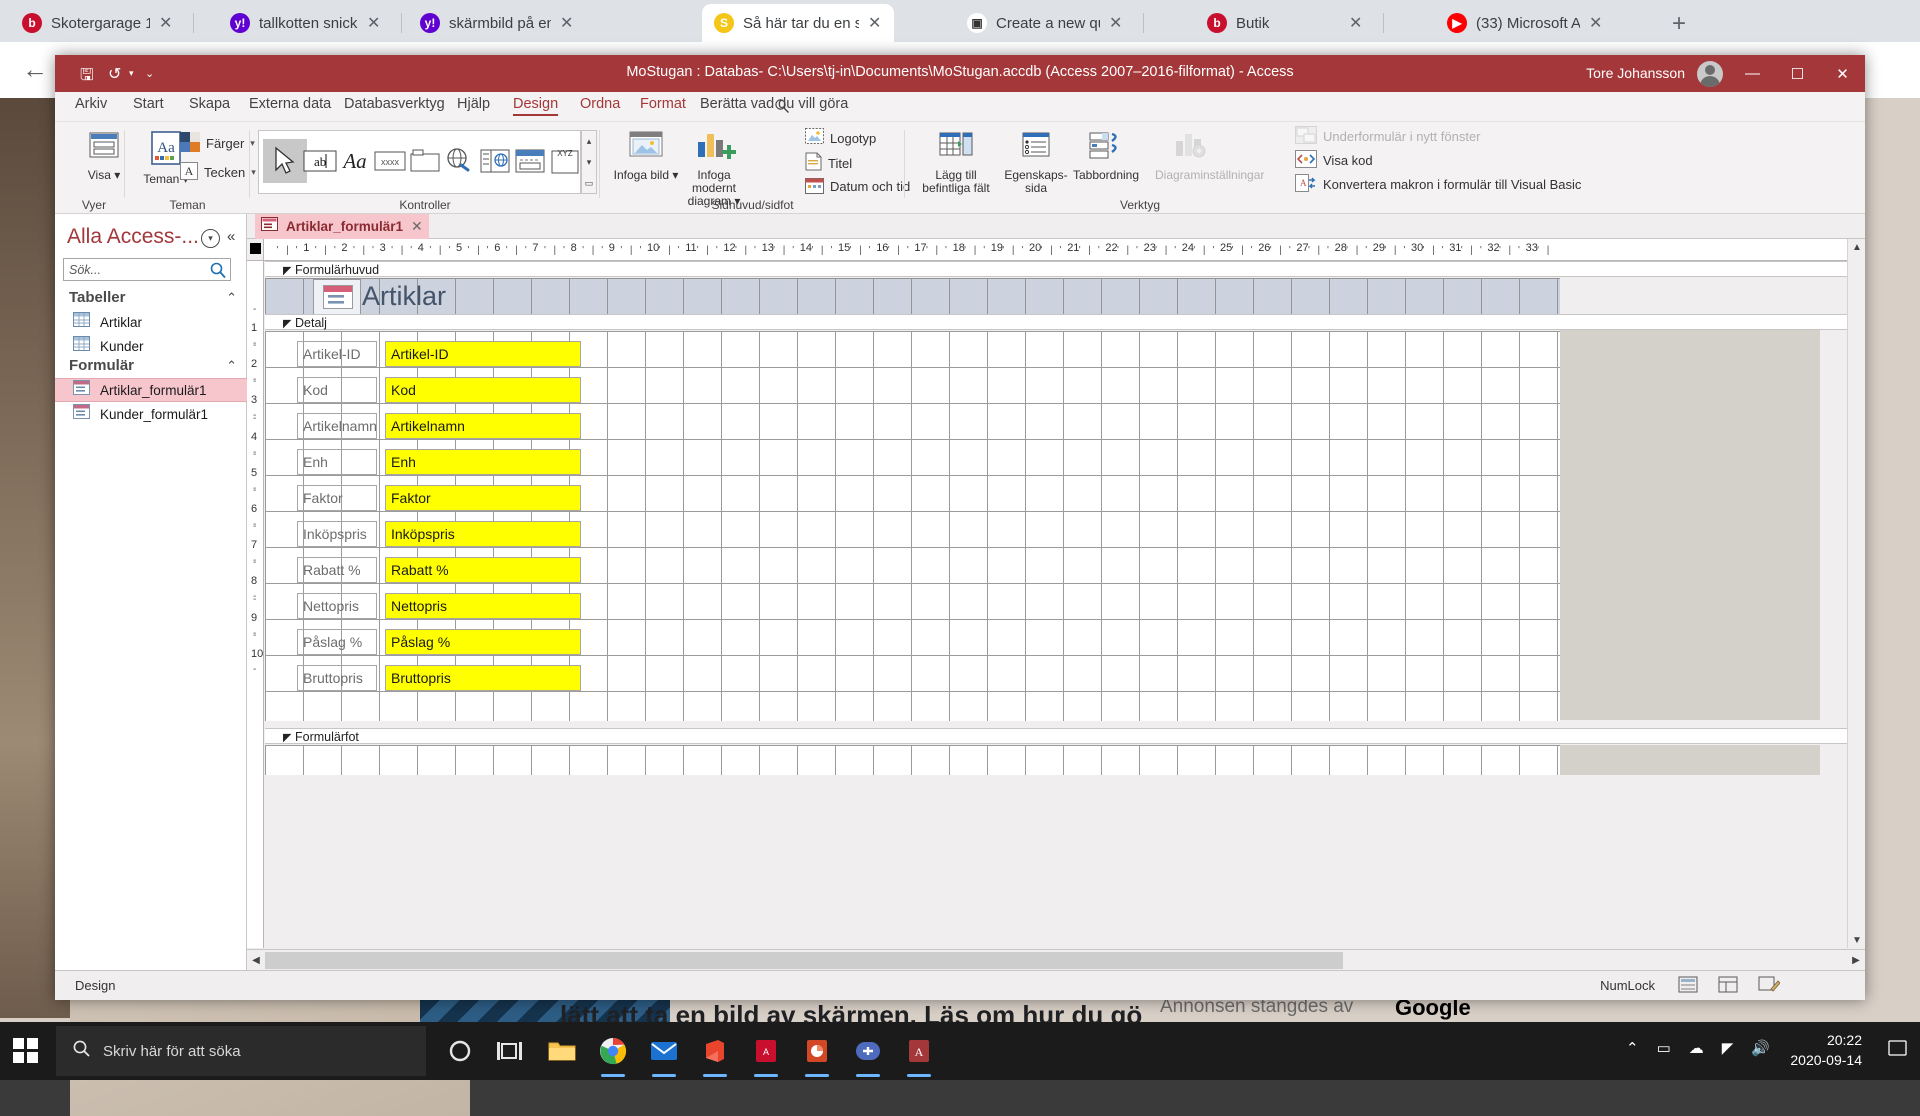  I want to click on field-label-7: Nettopris, so click(337, 606).